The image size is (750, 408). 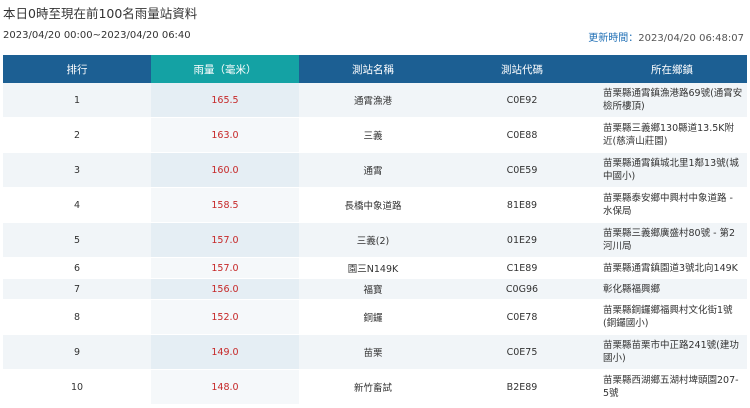 I want to click on update-time-value: 2023/04/20 06:48:07, so click(x=691, y=38).